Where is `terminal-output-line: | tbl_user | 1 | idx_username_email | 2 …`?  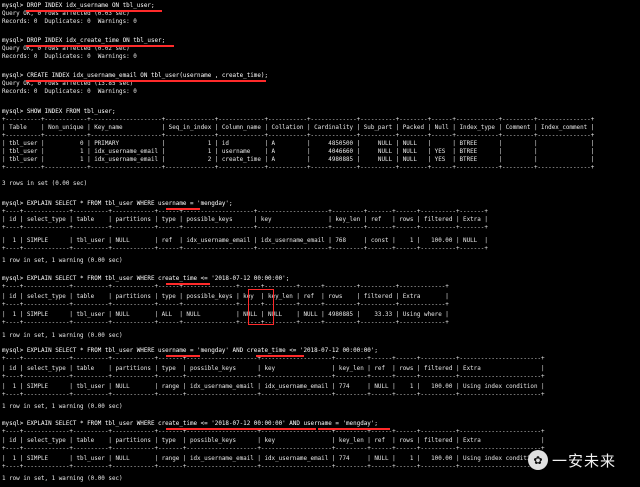
terminal-output-line: | tbl_user | 1 | idx_username_email | 2 … is located at coordinates (298, 160).